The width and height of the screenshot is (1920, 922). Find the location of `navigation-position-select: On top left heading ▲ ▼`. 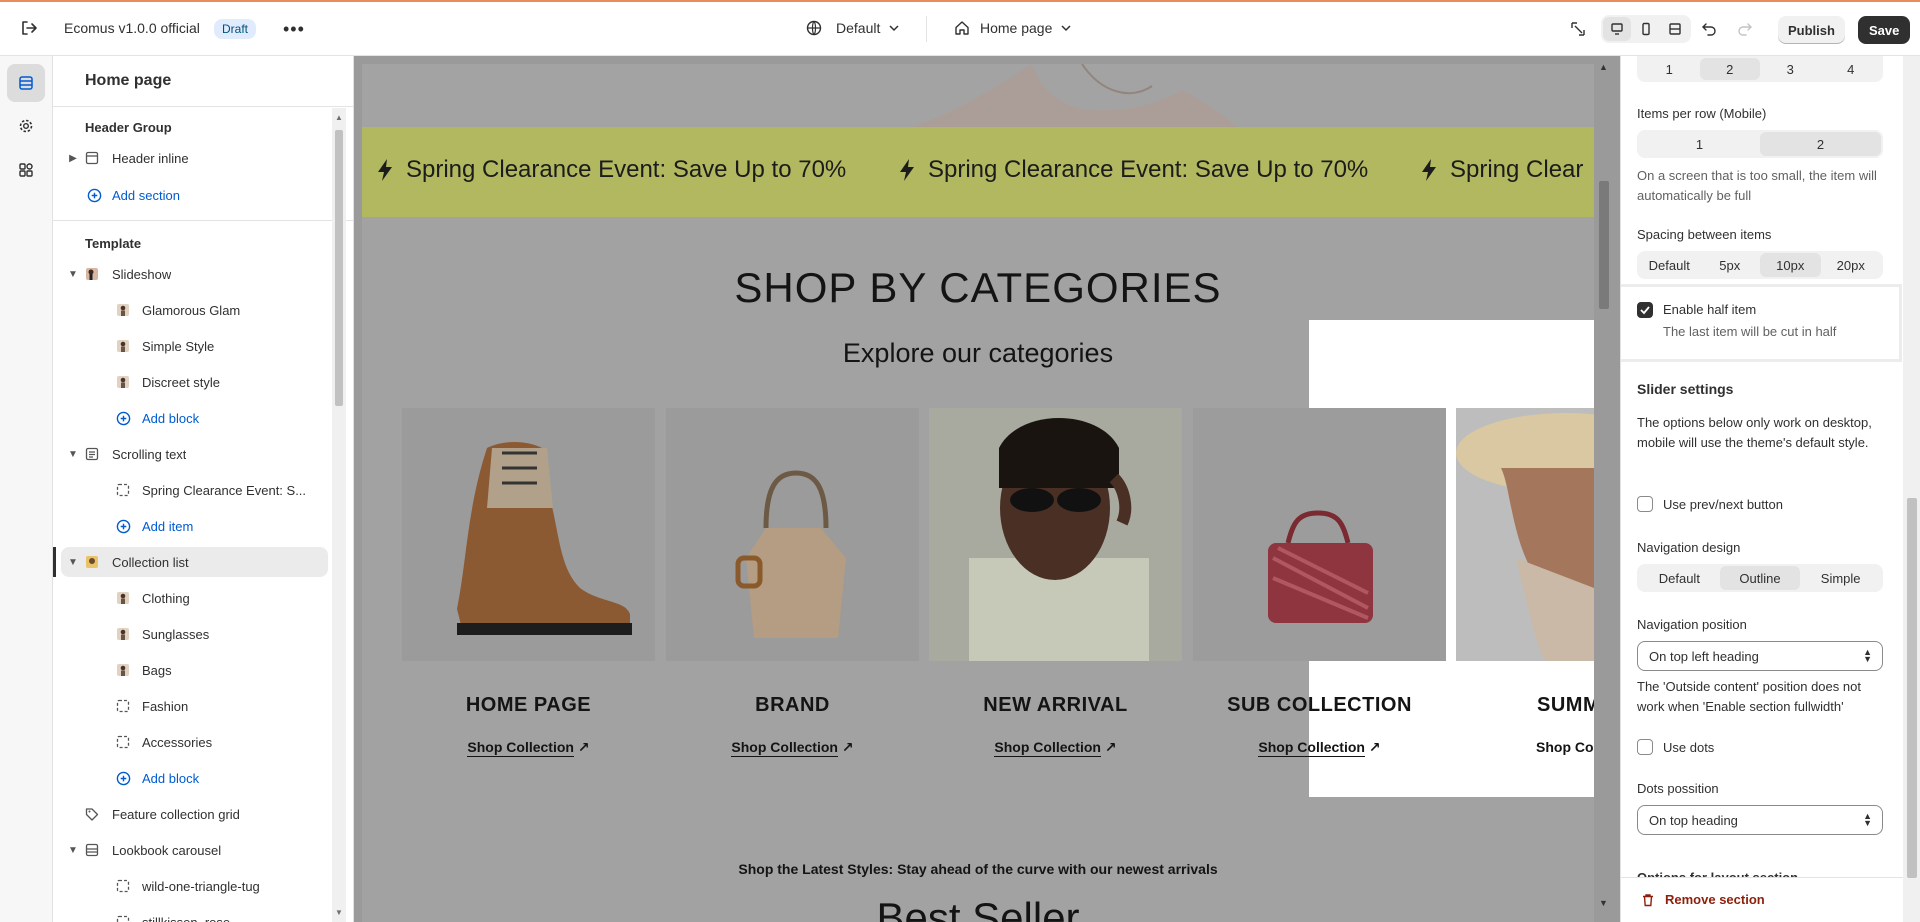

navigation-position-select: On top left heading ▲ ▼ is located at coordinates (1760, 656).